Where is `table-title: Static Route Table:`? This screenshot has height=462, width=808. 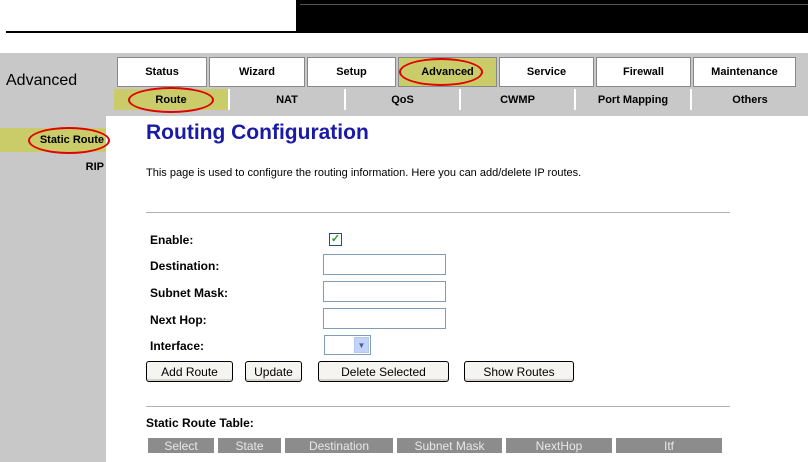
table-title: Static Route Table: is located at coordinates (200, 423).